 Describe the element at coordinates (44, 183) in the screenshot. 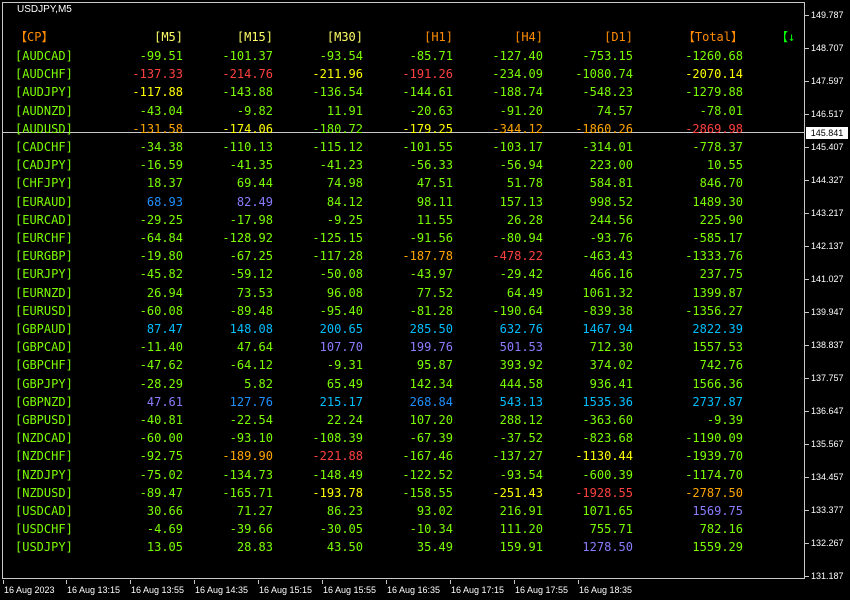

I see `pair-symbol: [CHFJPY]` at that location.